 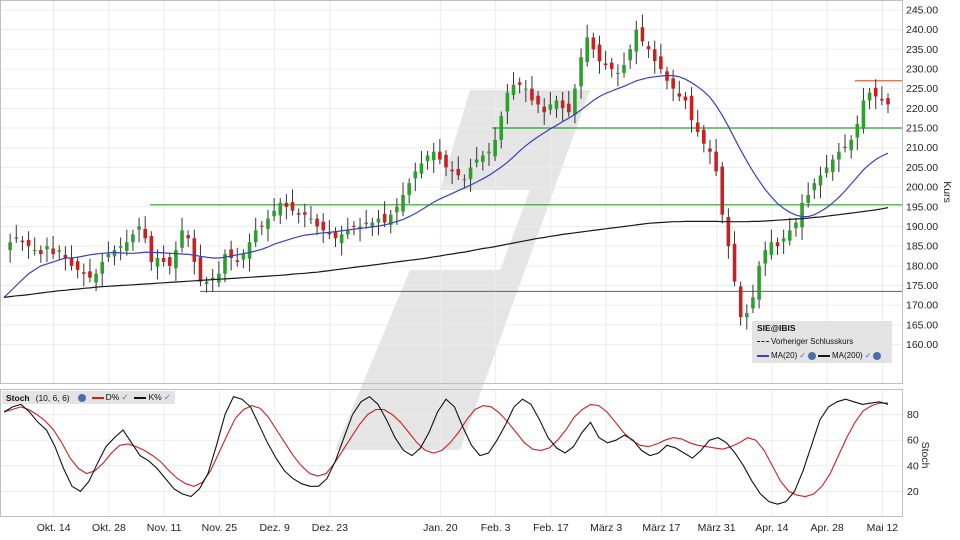 I want to click on x-tick-label: März 3, so click(x=606, y=528).